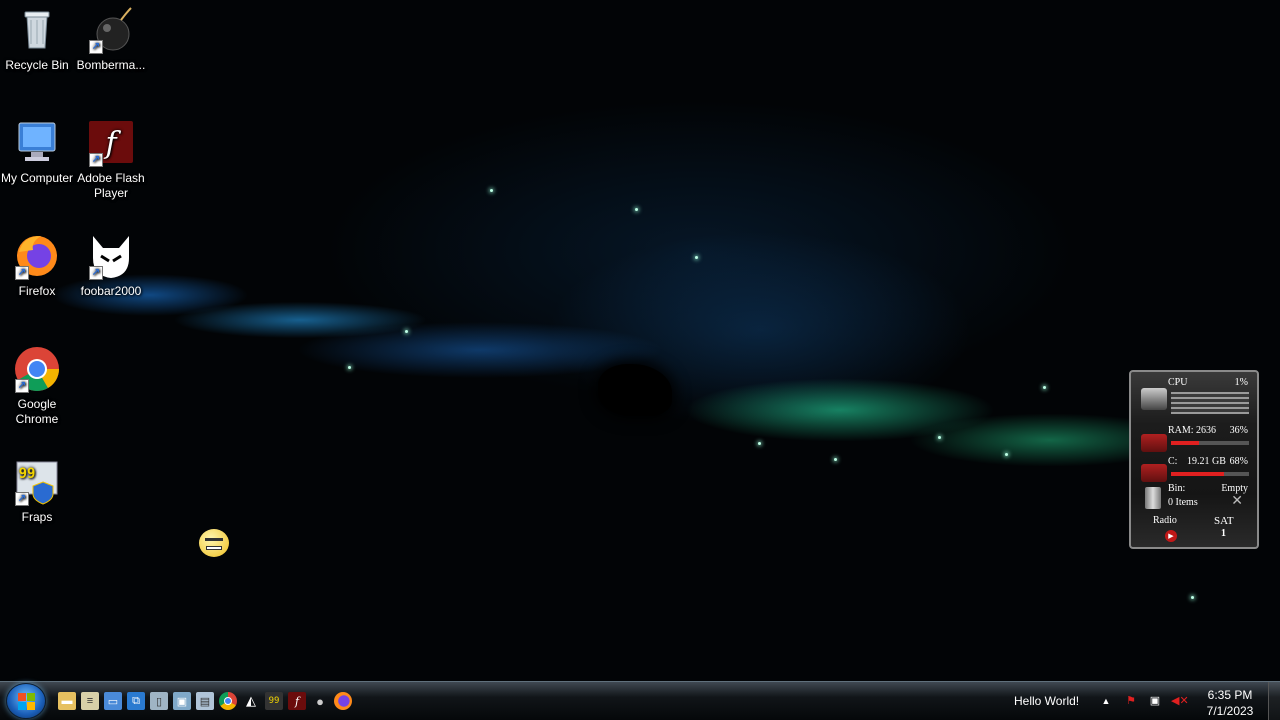 Image resolution: width=1280 pixels, height=720 pixels. Describe the element at coordinates (37, 65) in the screenshot. I see `desktop-icon-label: Recycle Bin` at that location.